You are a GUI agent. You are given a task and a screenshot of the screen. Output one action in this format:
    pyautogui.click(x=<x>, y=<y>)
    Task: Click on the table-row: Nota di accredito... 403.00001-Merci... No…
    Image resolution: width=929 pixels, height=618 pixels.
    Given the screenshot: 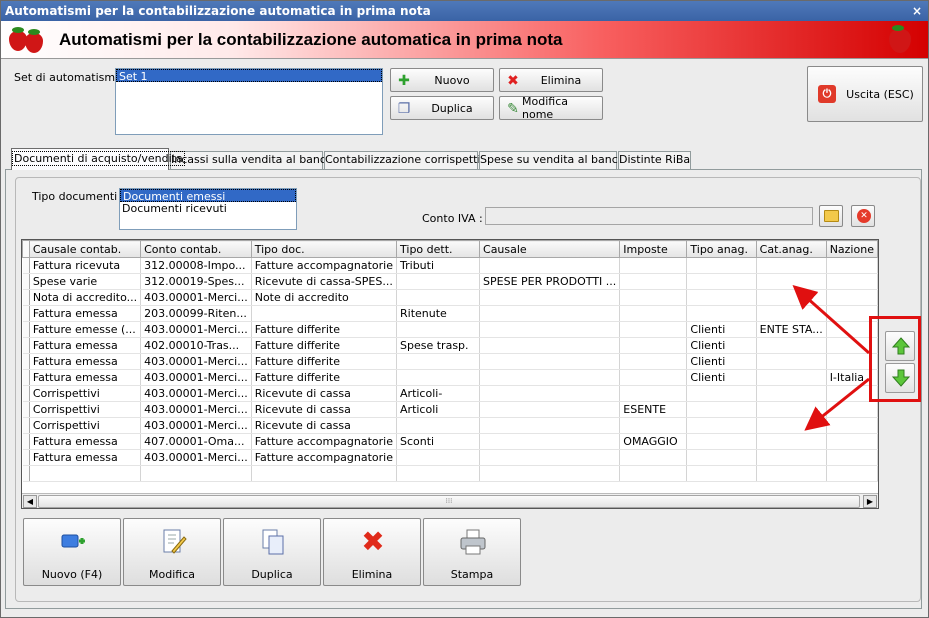 What is the action you would take?
    pyautogui.click(x=450, y=297)
    